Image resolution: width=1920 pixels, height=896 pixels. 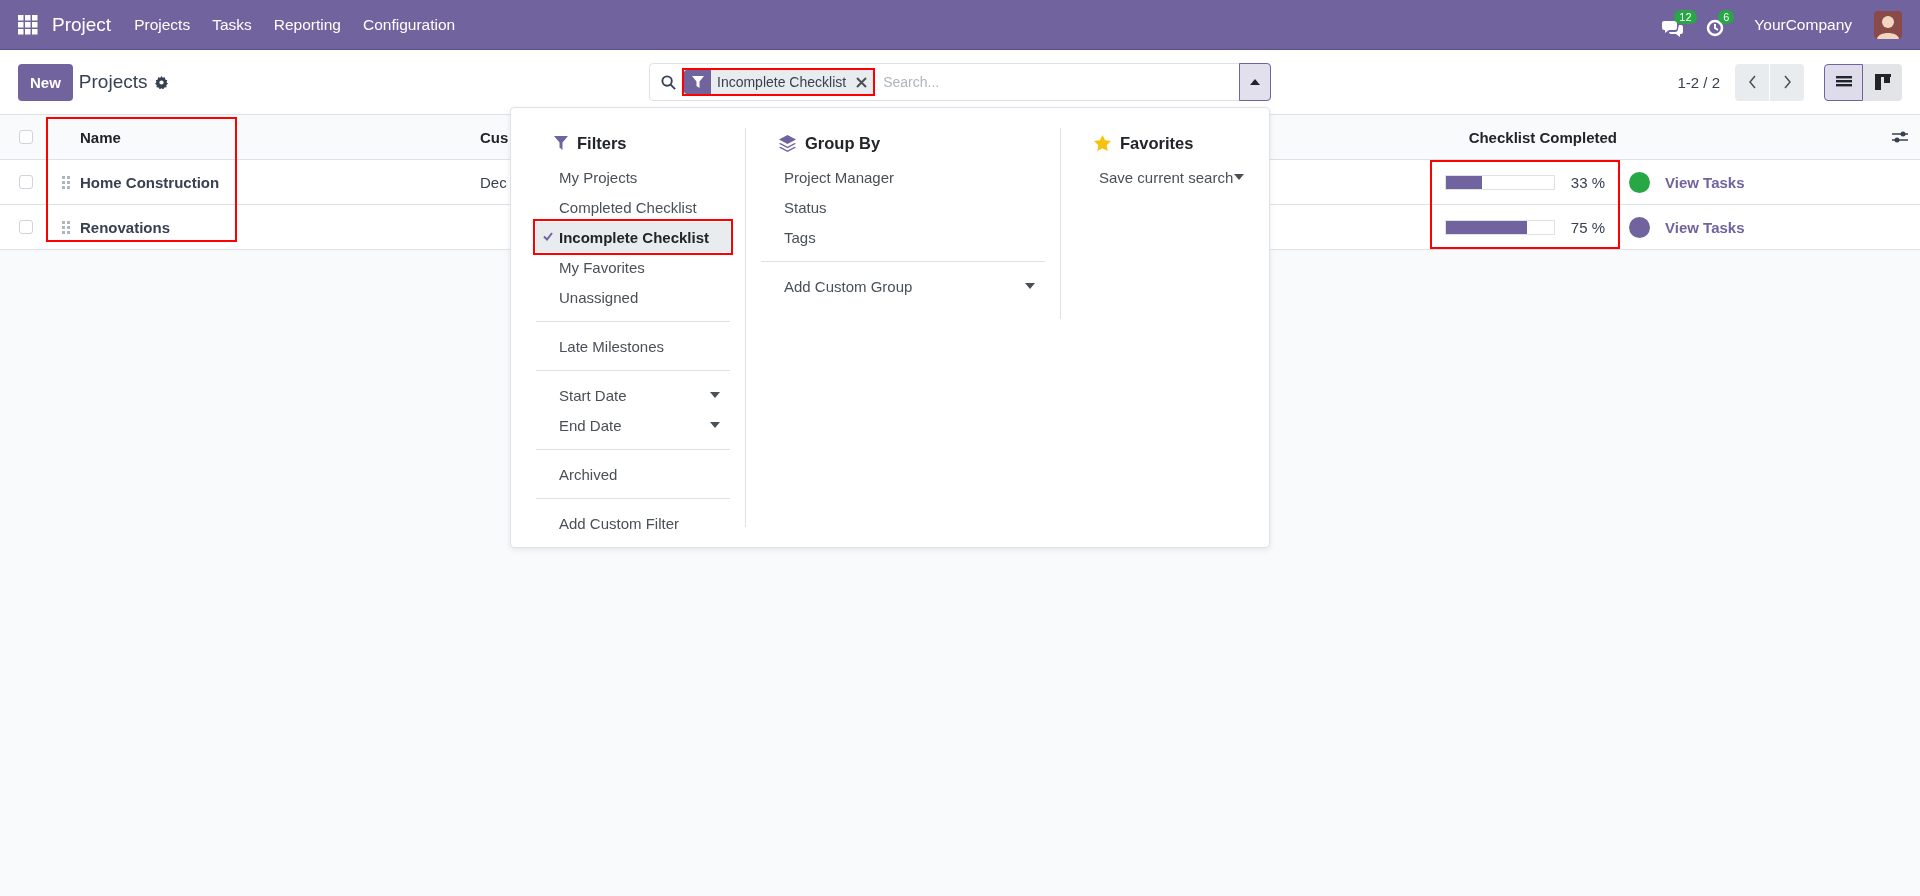 What do you see at coordinates (28, 24) in the screenshot?
I see `apps-menu-icon` at bounding box center [28, 24].